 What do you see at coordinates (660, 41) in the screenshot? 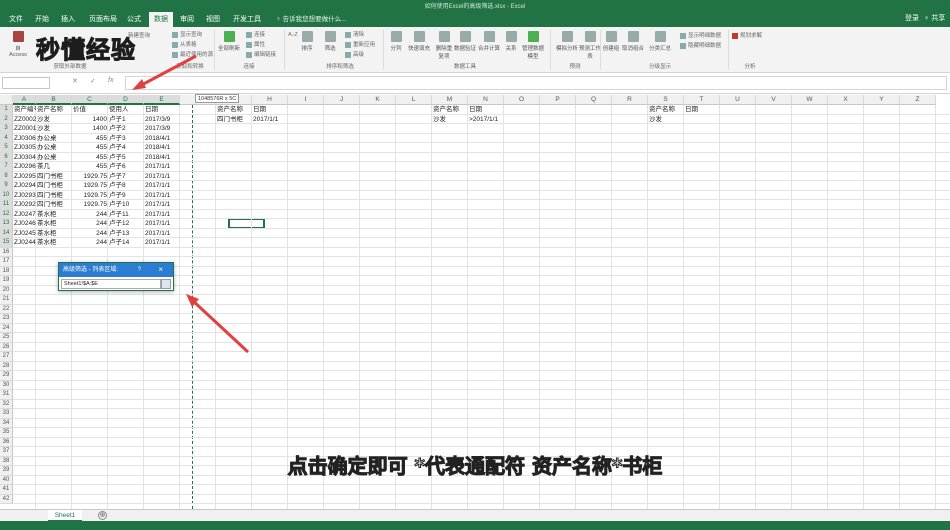
I see `subtotal-button: 分类汇总` at bounding box center [660, 41].